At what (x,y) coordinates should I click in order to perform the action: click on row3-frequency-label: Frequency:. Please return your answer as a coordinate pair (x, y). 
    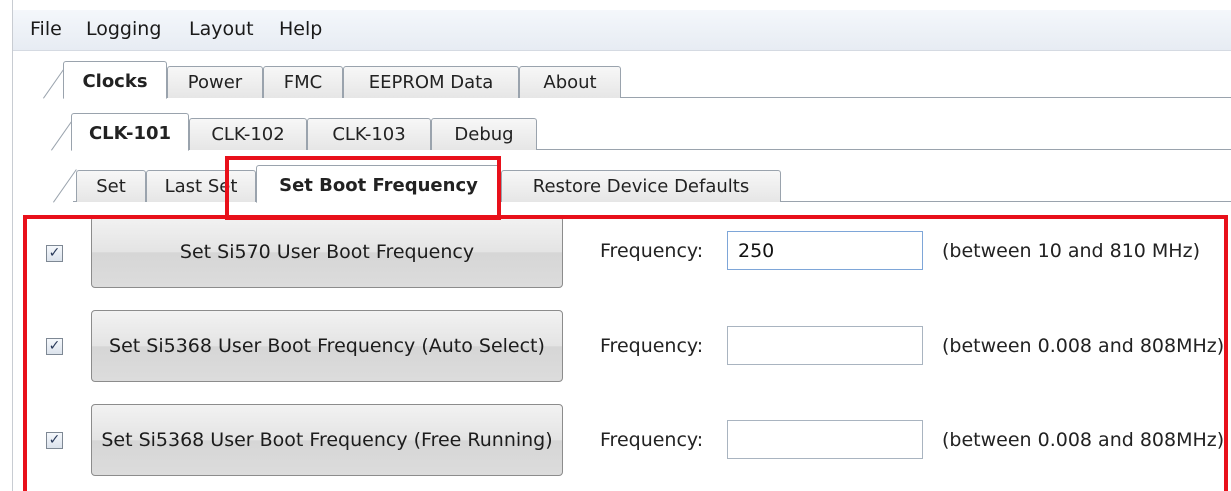
    Looking at the image, I should click on (652, 440).